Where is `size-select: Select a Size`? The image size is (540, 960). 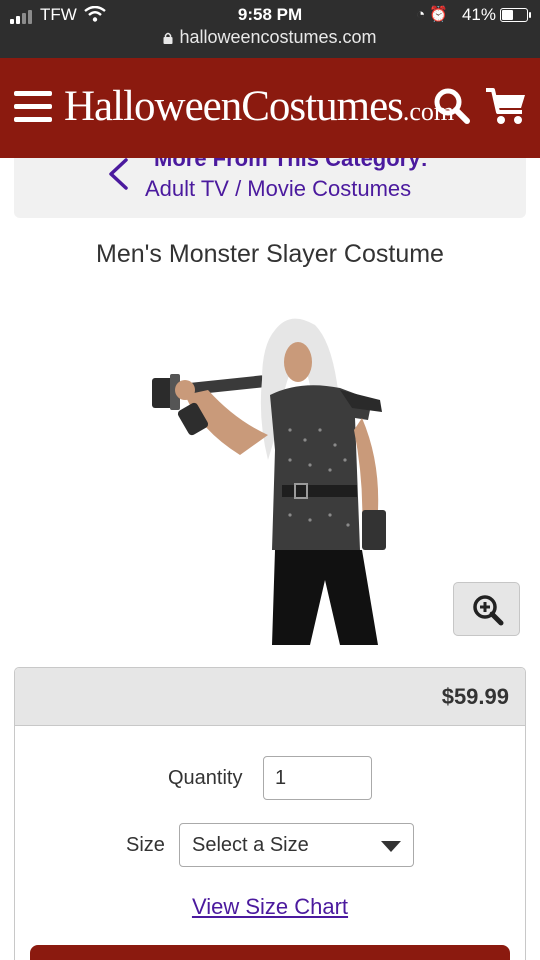 size-select: Select a Size is located at coordinates (296, 845).